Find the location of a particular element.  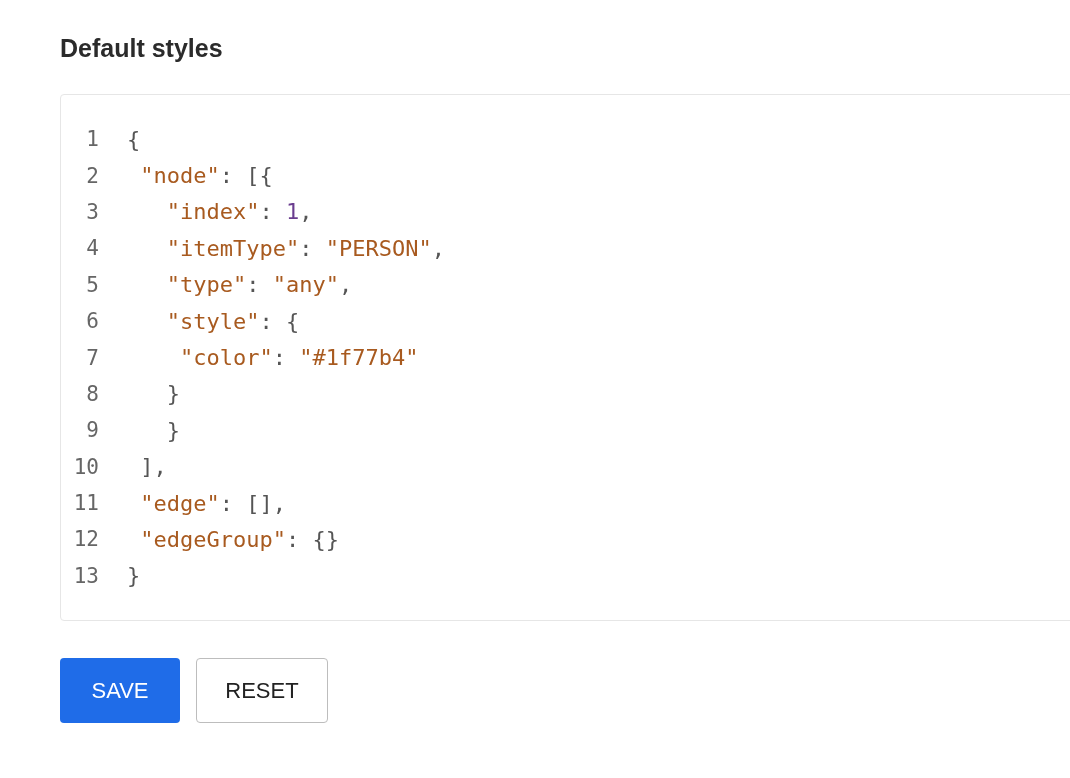

line-number: 6 is located at coordinates (92, 321).